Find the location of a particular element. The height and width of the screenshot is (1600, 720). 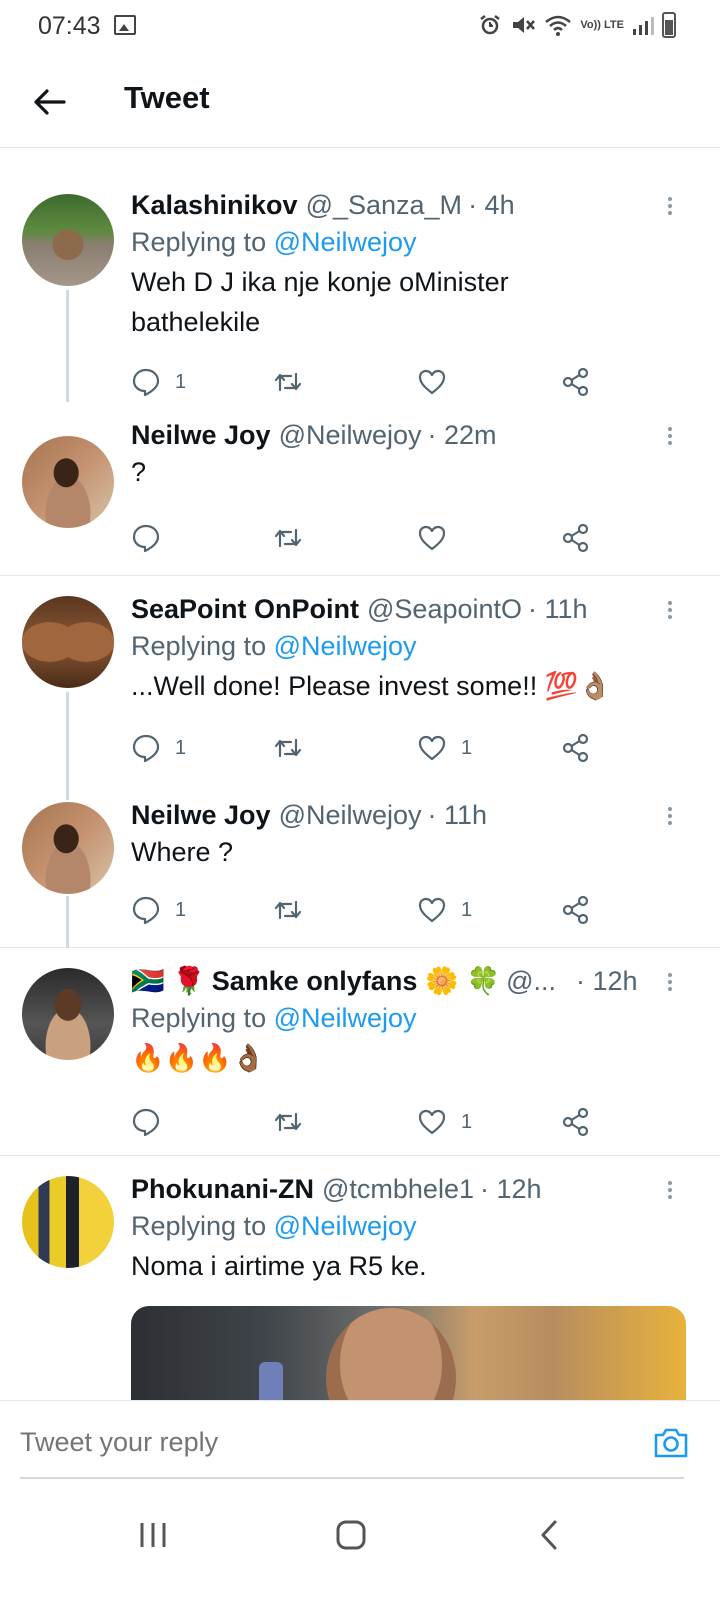

back-nav-button is located at coordinates (549, 1535).